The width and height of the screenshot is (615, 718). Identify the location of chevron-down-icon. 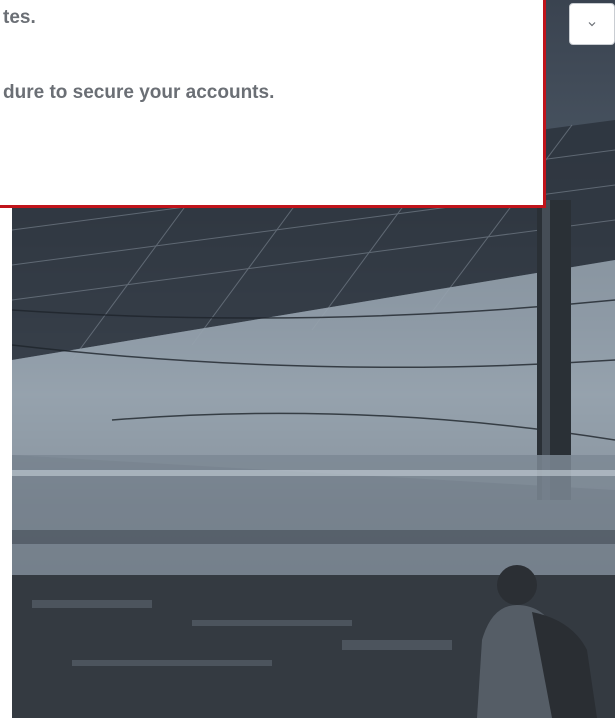
(592, 24).